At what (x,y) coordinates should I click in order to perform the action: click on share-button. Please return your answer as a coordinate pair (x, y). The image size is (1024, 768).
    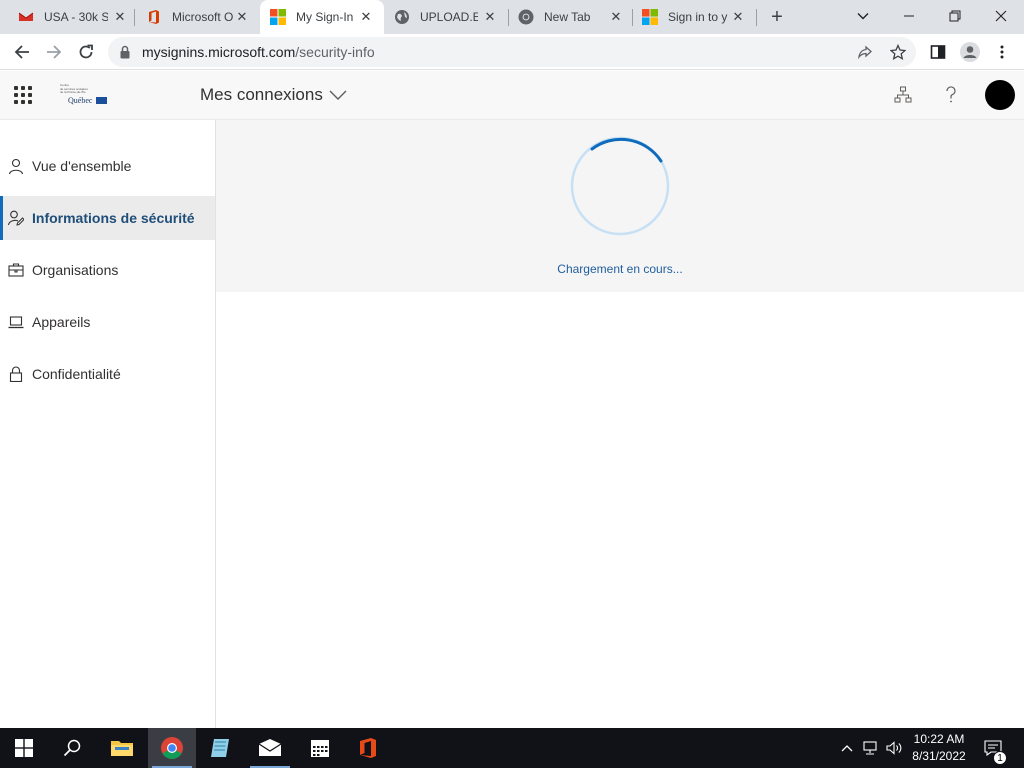
    Looking at the image, I should click on (865, 52).